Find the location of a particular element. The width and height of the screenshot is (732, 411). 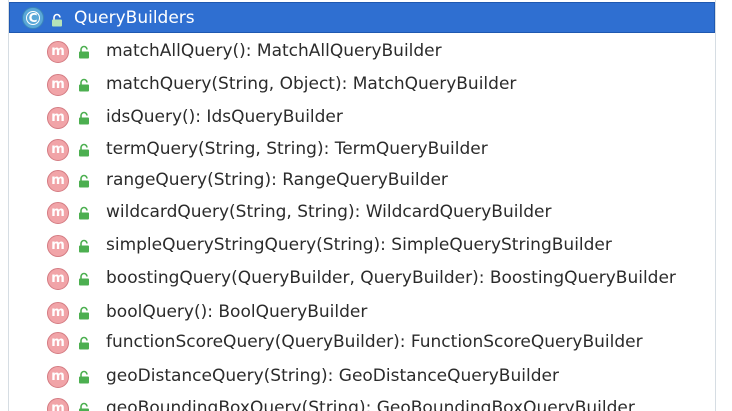

method-row: m rangeQuery(String): RangeQueryBuilder is located at coordinates (362, 180).